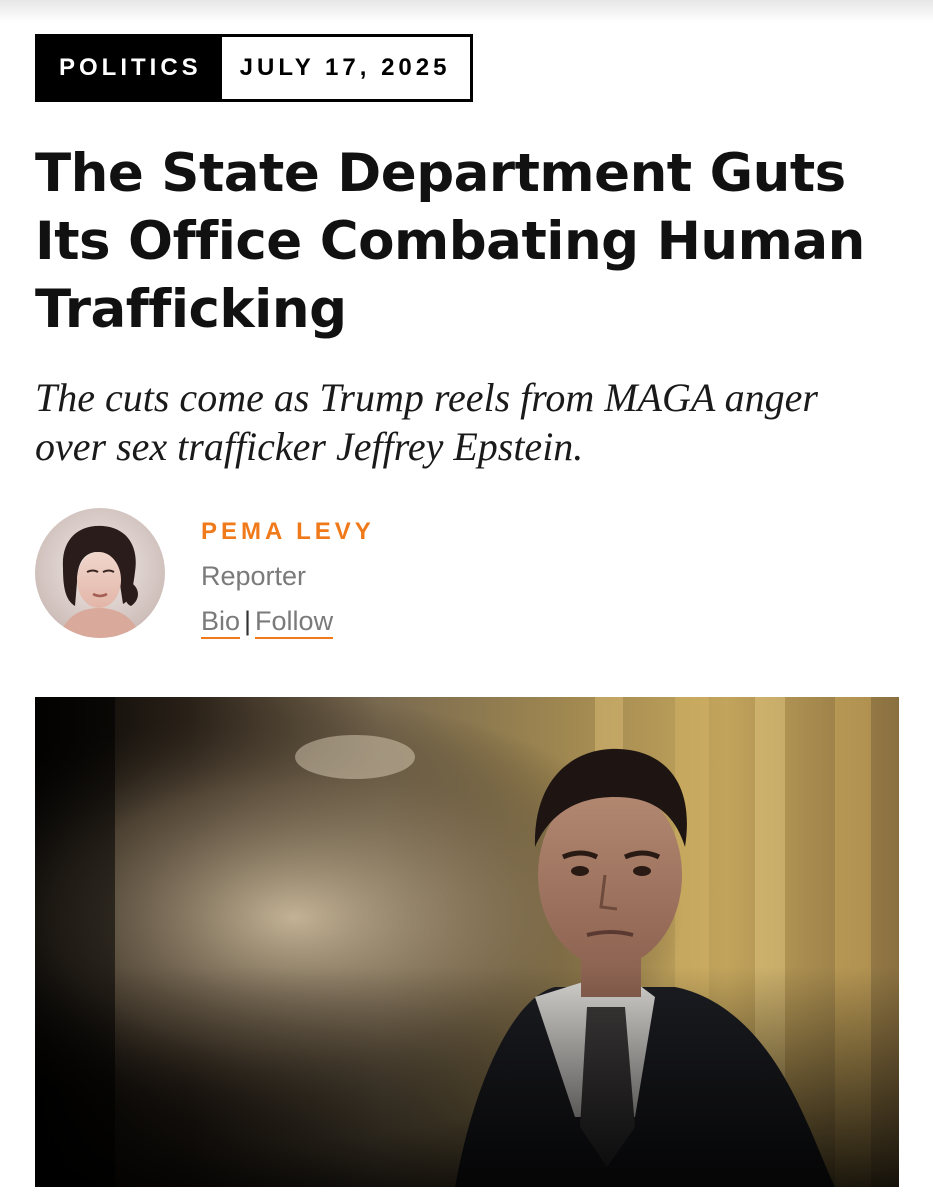  I want to click on bio-link: Bio, so click(221, 622).